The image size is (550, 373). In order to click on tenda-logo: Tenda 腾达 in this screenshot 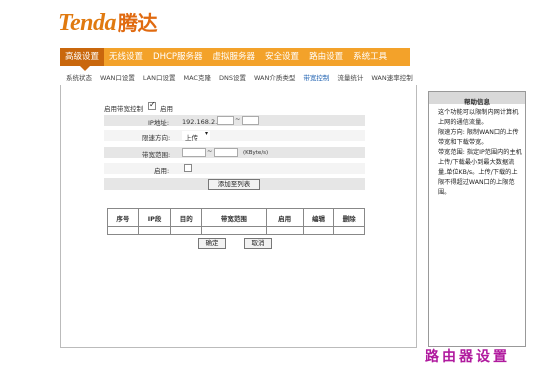, I will do `click(107, 22)`.